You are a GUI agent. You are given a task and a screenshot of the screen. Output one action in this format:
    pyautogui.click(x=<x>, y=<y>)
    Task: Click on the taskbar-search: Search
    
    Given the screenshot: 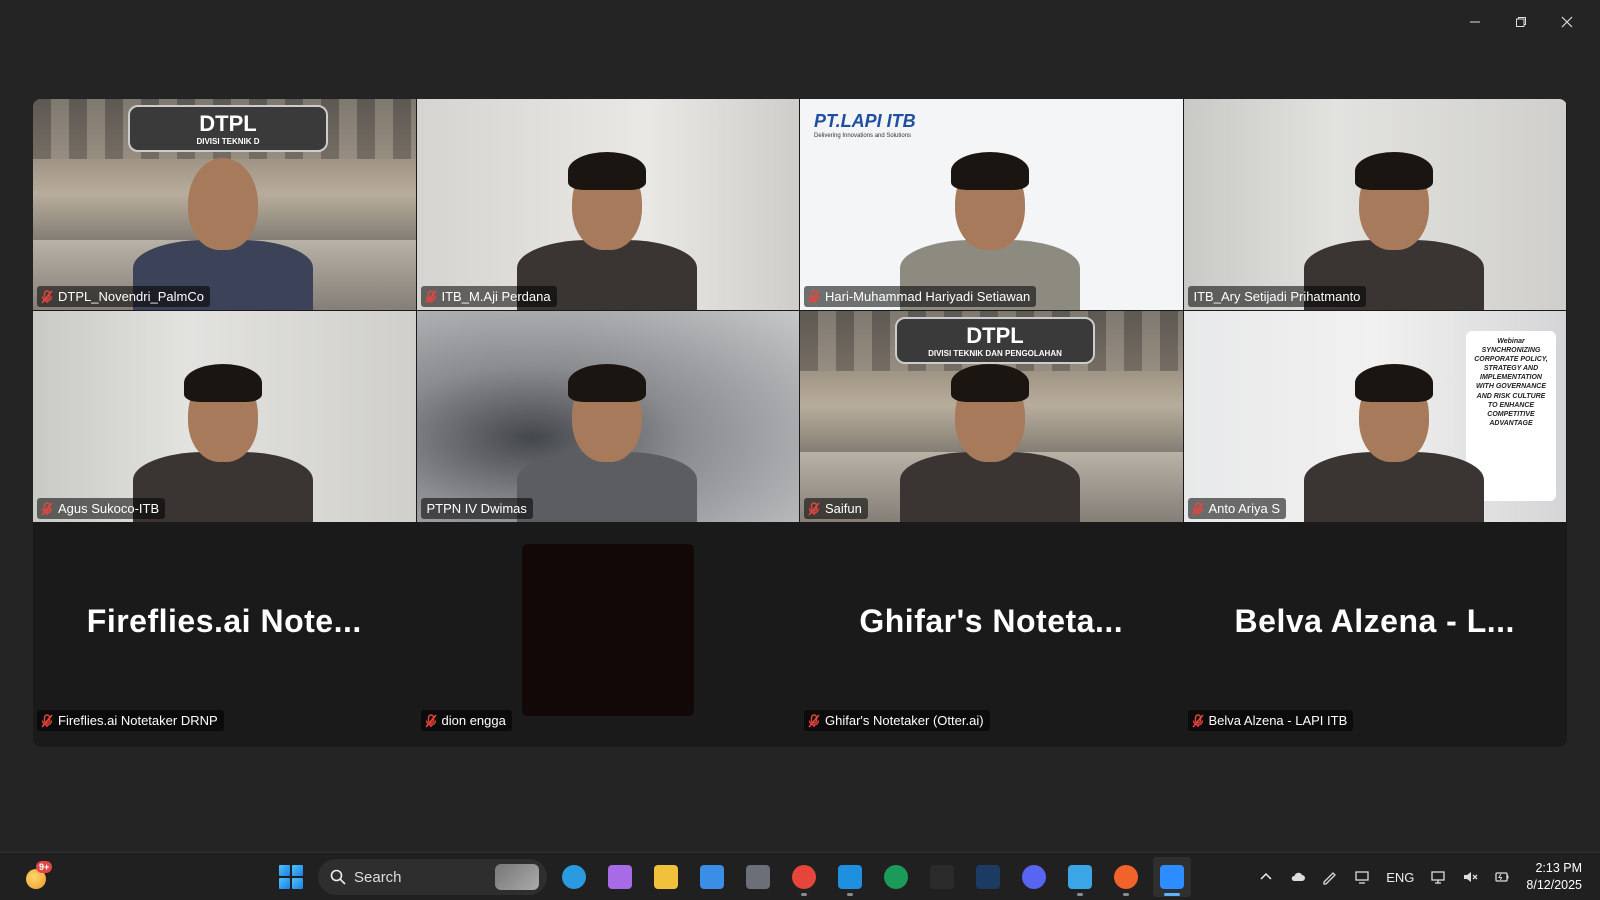 What is the action you would take?
    pyautogui.click(x=432, y=877)
    